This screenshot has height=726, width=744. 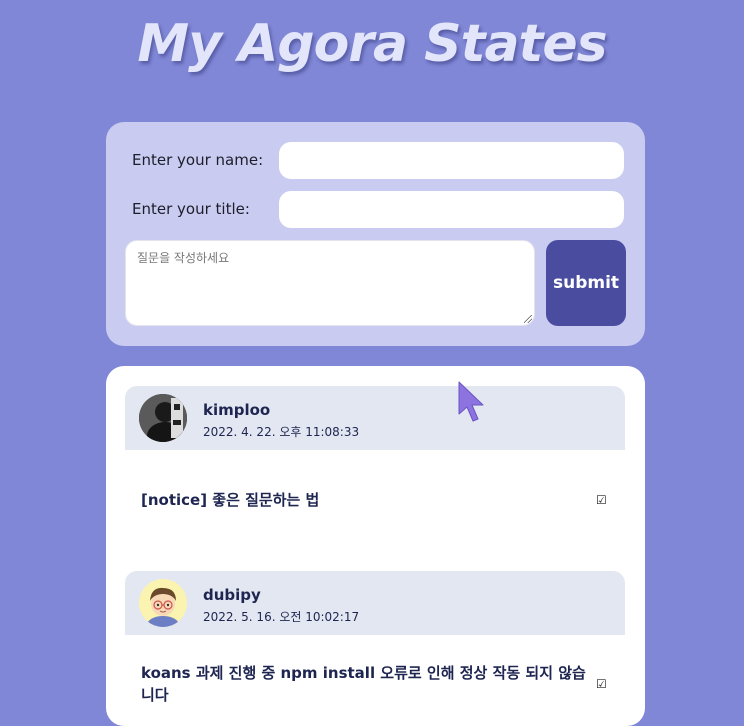 What do you see at coordinates (191, 209) in the screenshot?
I see `title-label: Enter your title:` at bounding box center [191, 209].